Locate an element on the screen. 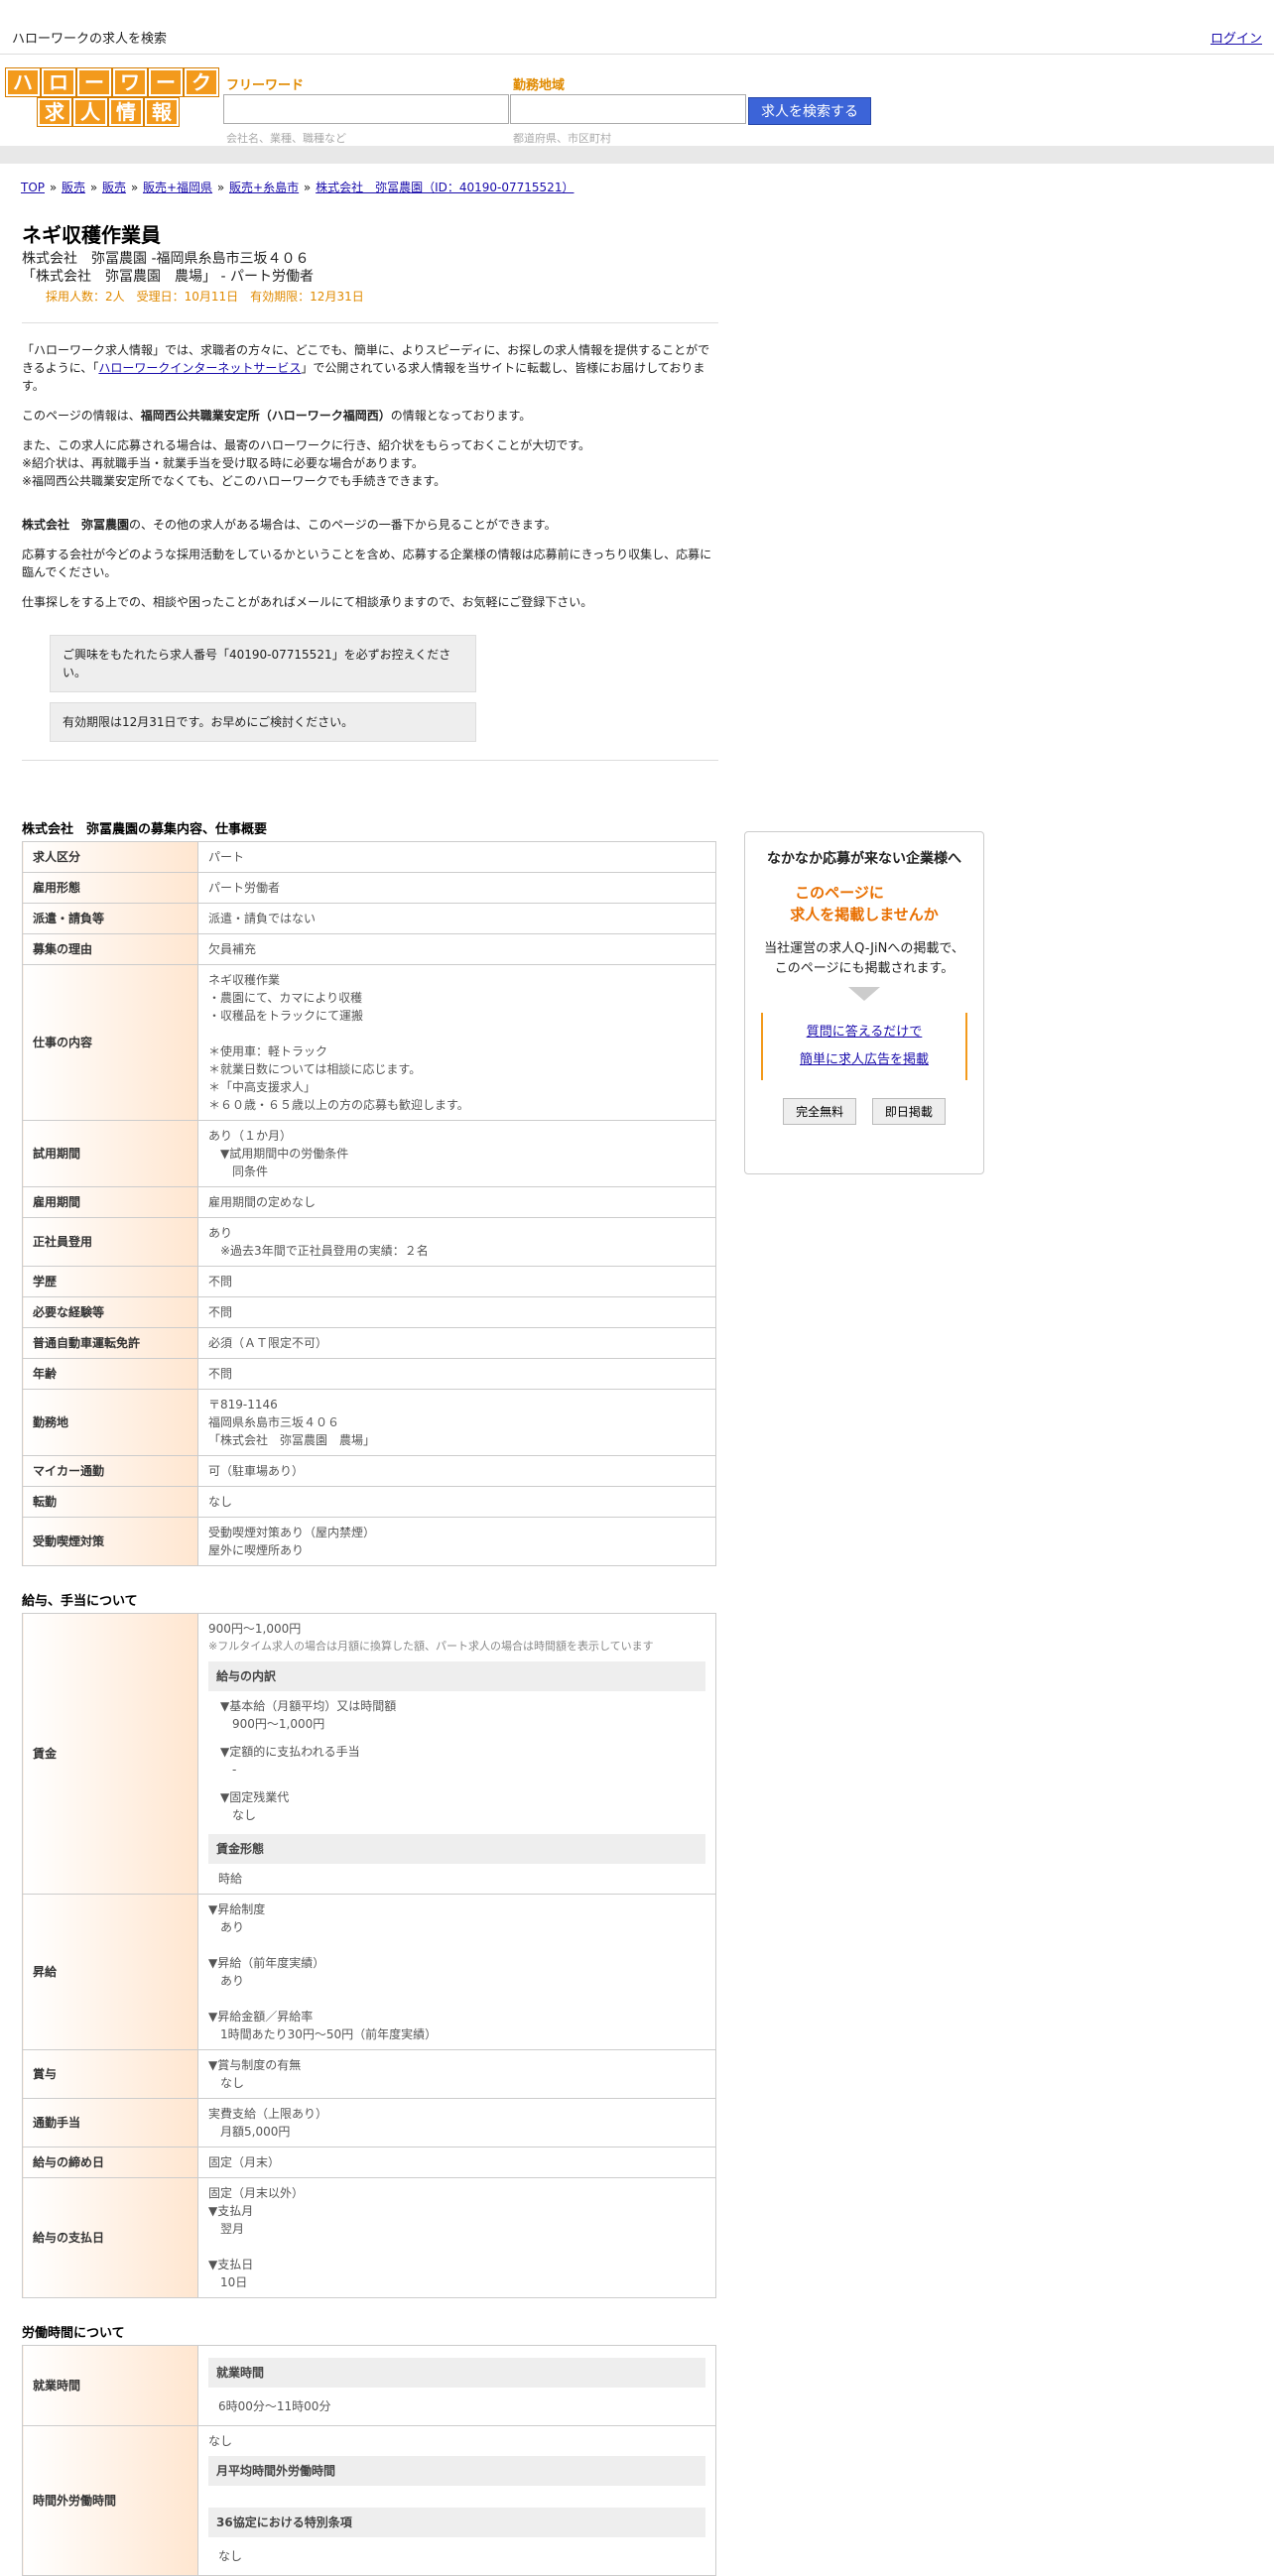  value-line: 実費支給（上限あり） is located at coordinates (268, 2114).